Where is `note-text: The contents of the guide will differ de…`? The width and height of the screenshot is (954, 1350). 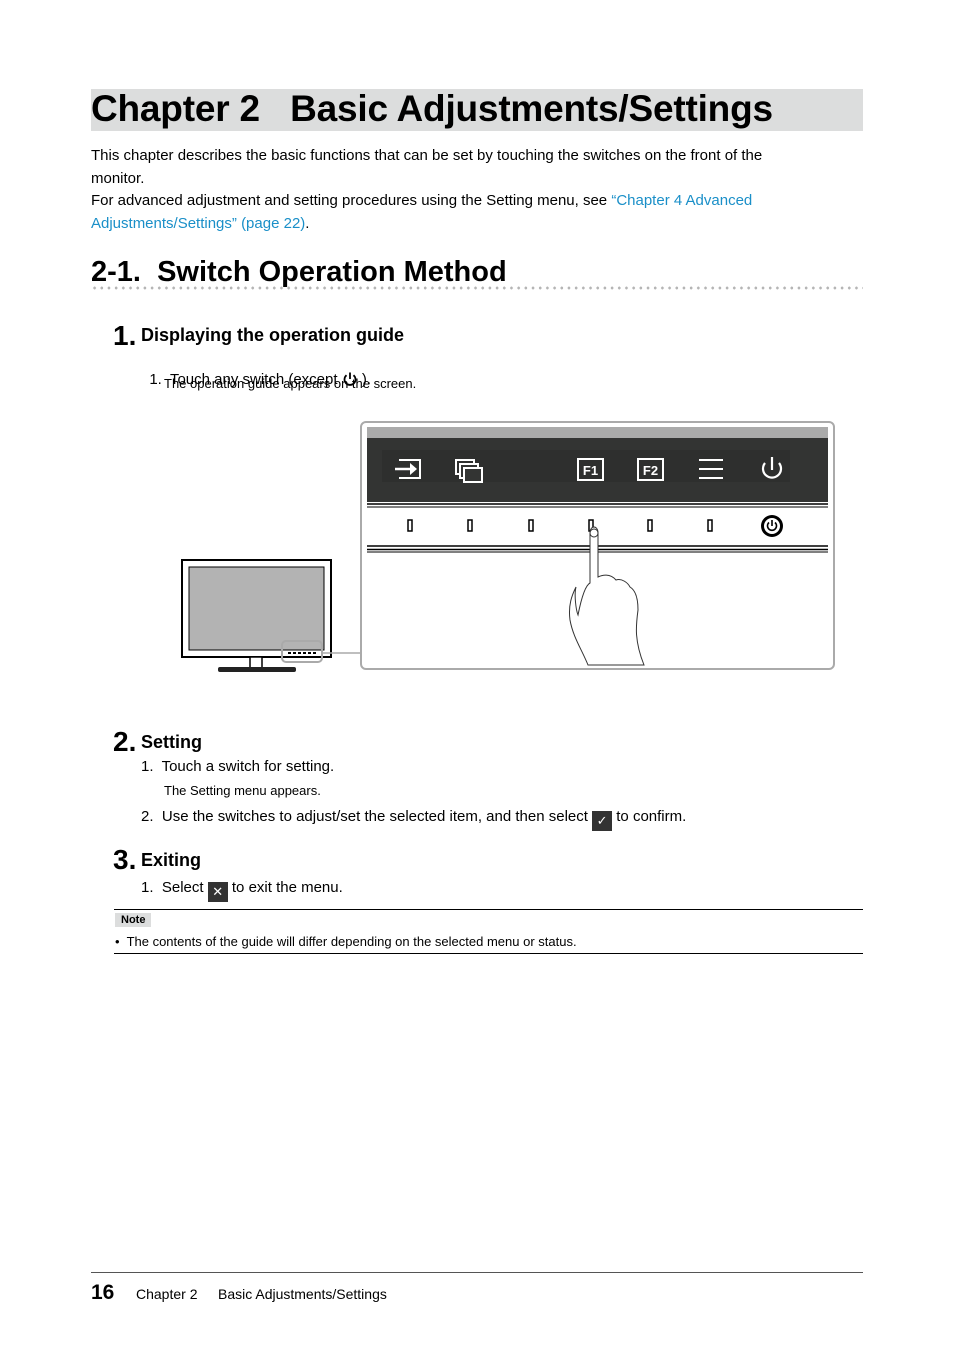 note-text: The contents of the guide will differ de… is located at coordinates (351, 941).